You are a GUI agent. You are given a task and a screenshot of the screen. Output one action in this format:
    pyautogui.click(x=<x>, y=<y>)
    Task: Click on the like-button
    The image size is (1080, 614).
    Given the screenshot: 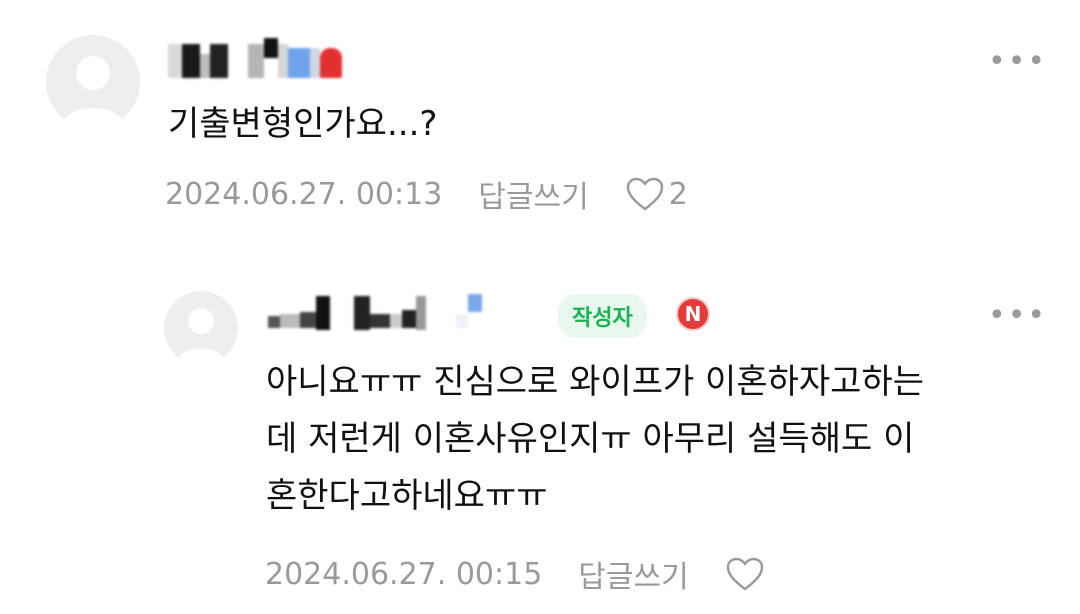 What is the action you would take?
    pyautogui.click(x=745, y=574)
    